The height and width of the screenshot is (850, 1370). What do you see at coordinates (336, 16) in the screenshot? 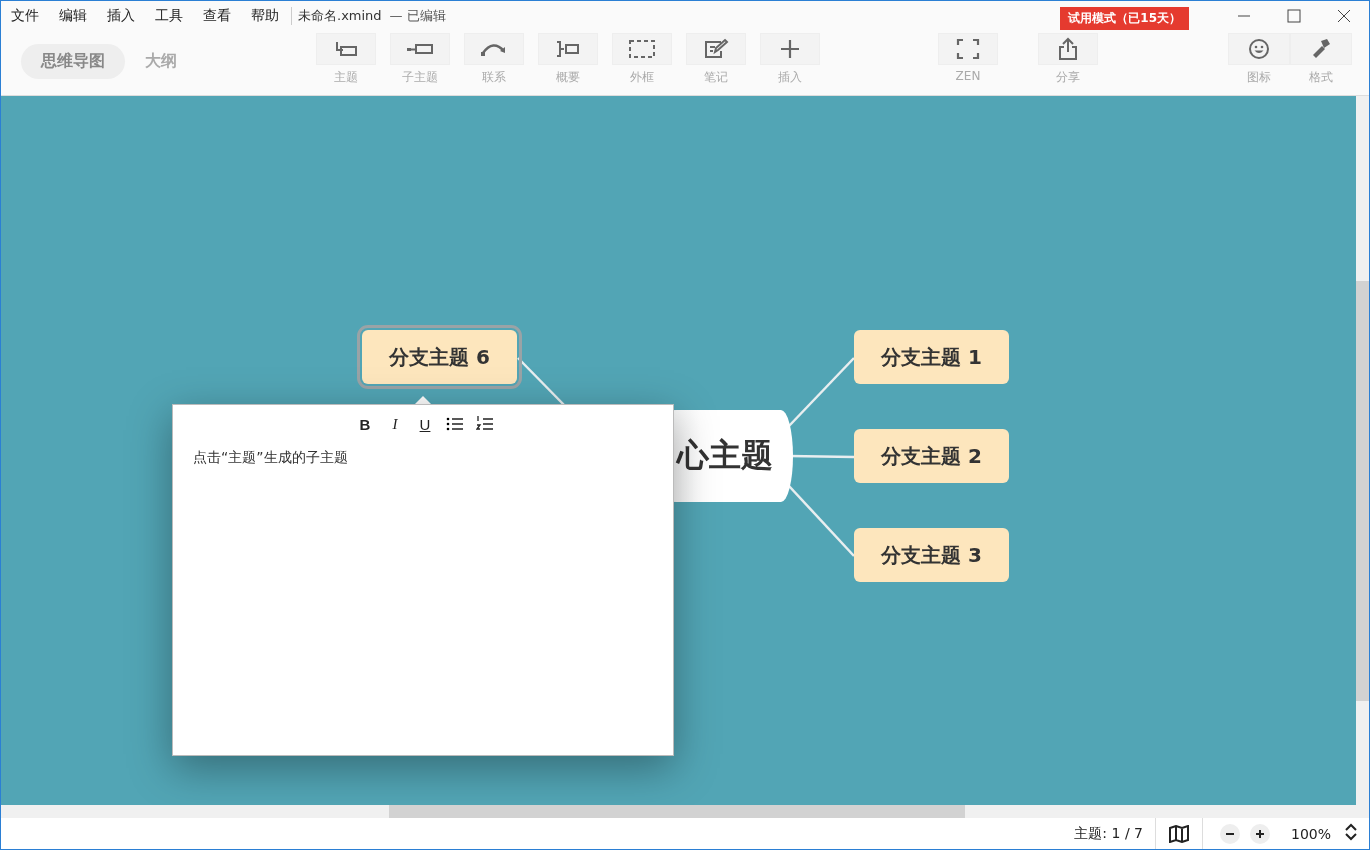
I see `document-title: 未命名.xmind` at bounding box center [336, 16].